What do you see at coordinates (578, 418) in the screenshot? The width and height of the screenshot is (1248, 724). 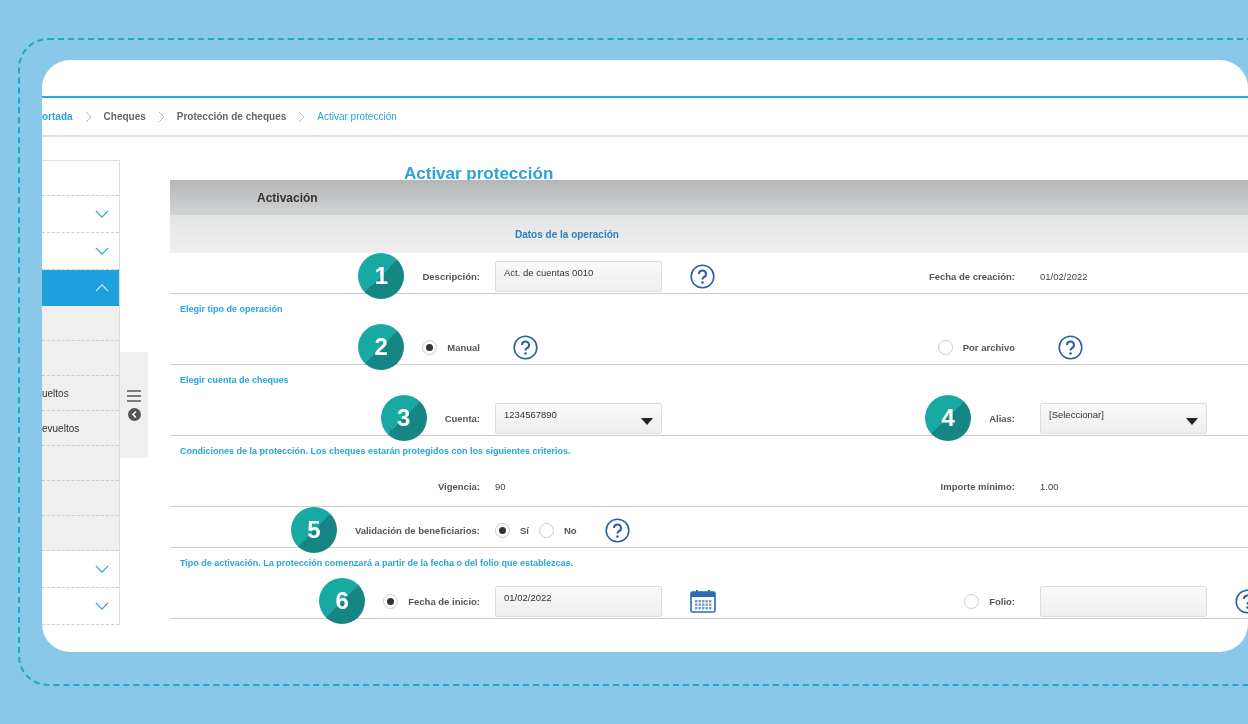 I see `dropdown: 1234567890` at bounding box center [578, 418].